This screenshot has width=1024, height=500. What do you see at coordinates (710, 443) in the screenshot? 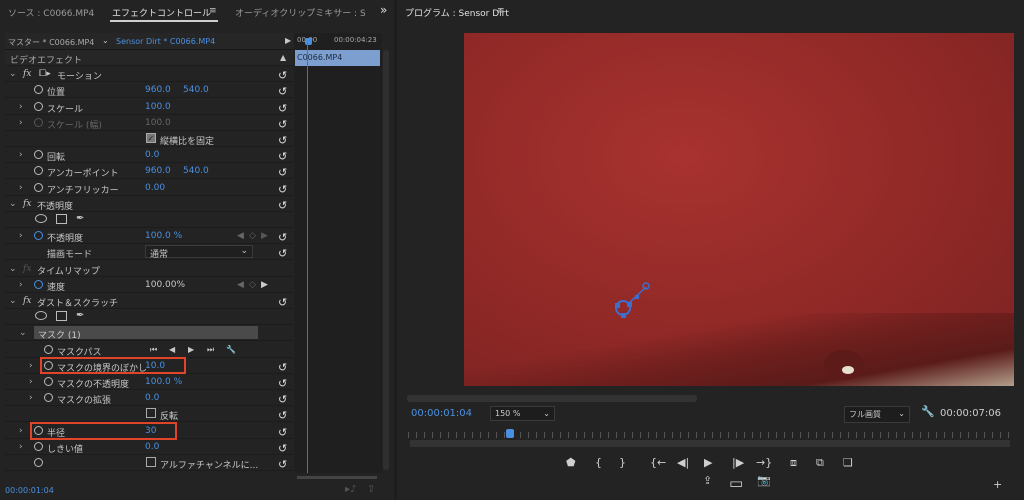
I see `zoom-scroll-bar` at bounding box center [710, 443].